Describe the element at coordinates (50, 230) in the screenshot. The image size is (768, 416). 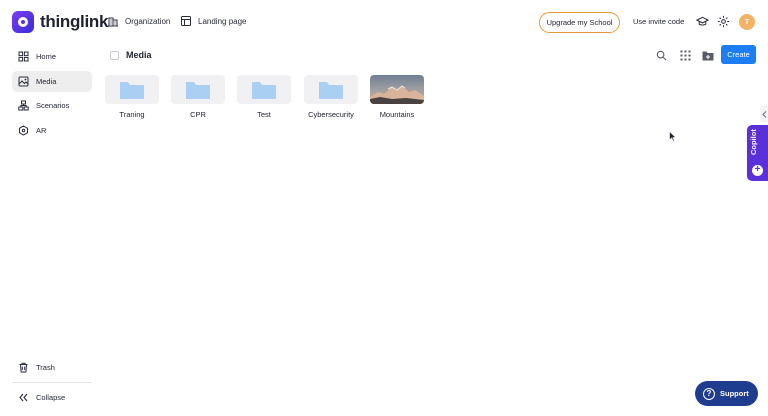
I see `sidebar: Home Media Scenarios AR Trash Collapse` at that location.